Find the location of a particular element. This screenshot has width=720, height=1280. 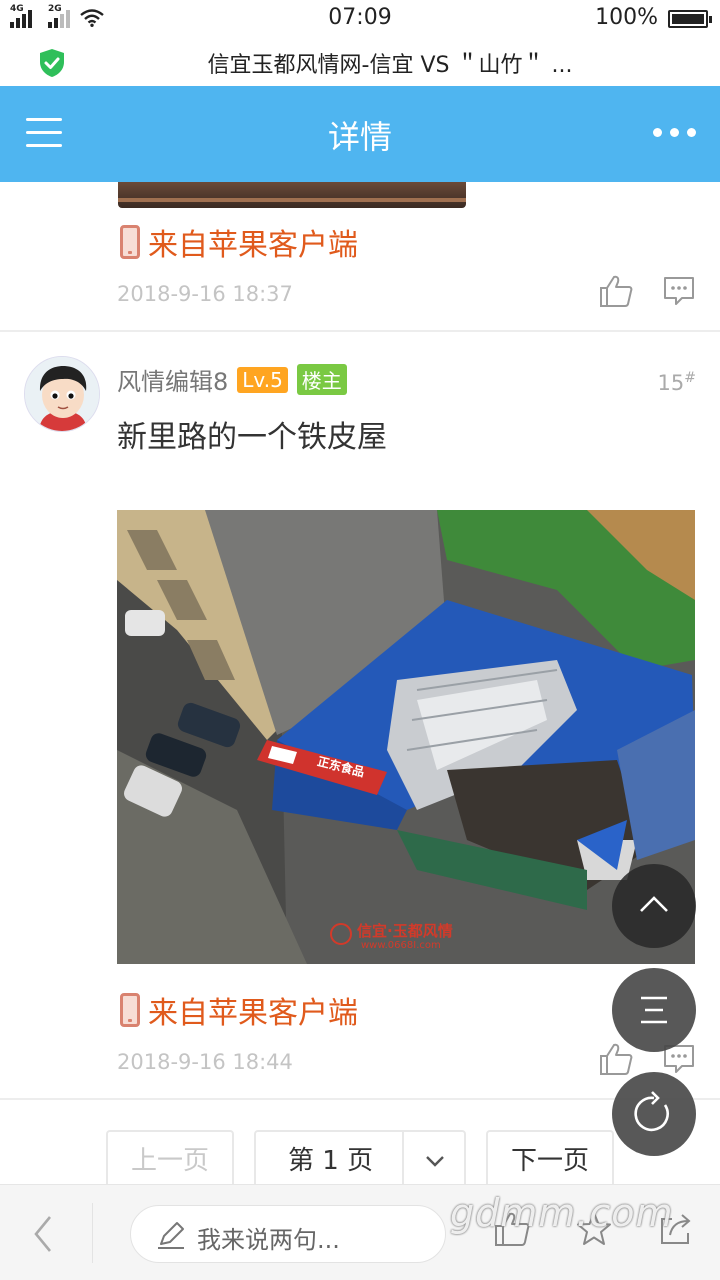

bottom-bar: 我来说两句... gdmm.com is located at coordinates (360, 1232).